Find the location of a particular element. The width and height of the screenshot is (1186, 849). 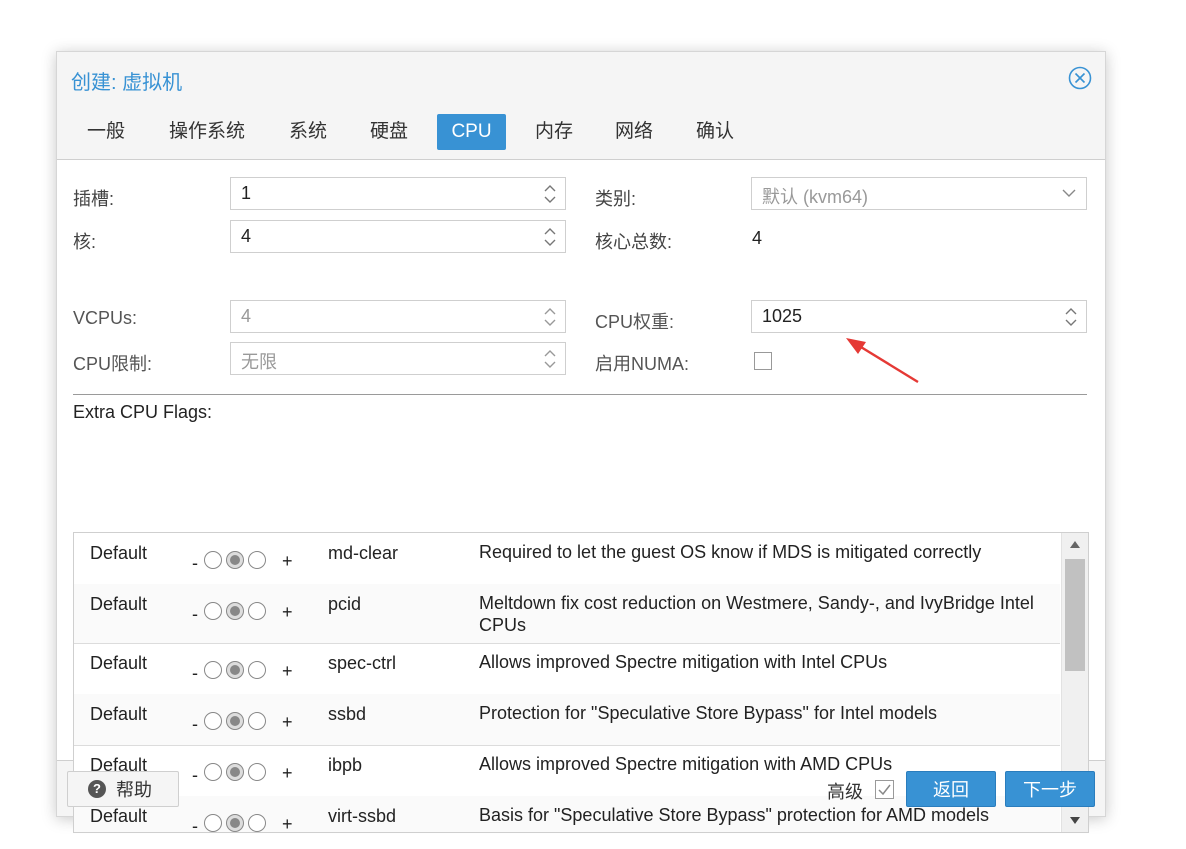

flag-name: ssbd is located at coordinates (347, 714).